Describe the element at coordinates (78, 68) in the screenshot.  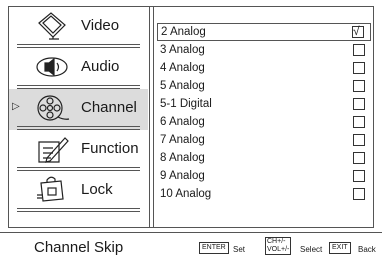
I see `sidebar-item-audio: Audio` at that location.